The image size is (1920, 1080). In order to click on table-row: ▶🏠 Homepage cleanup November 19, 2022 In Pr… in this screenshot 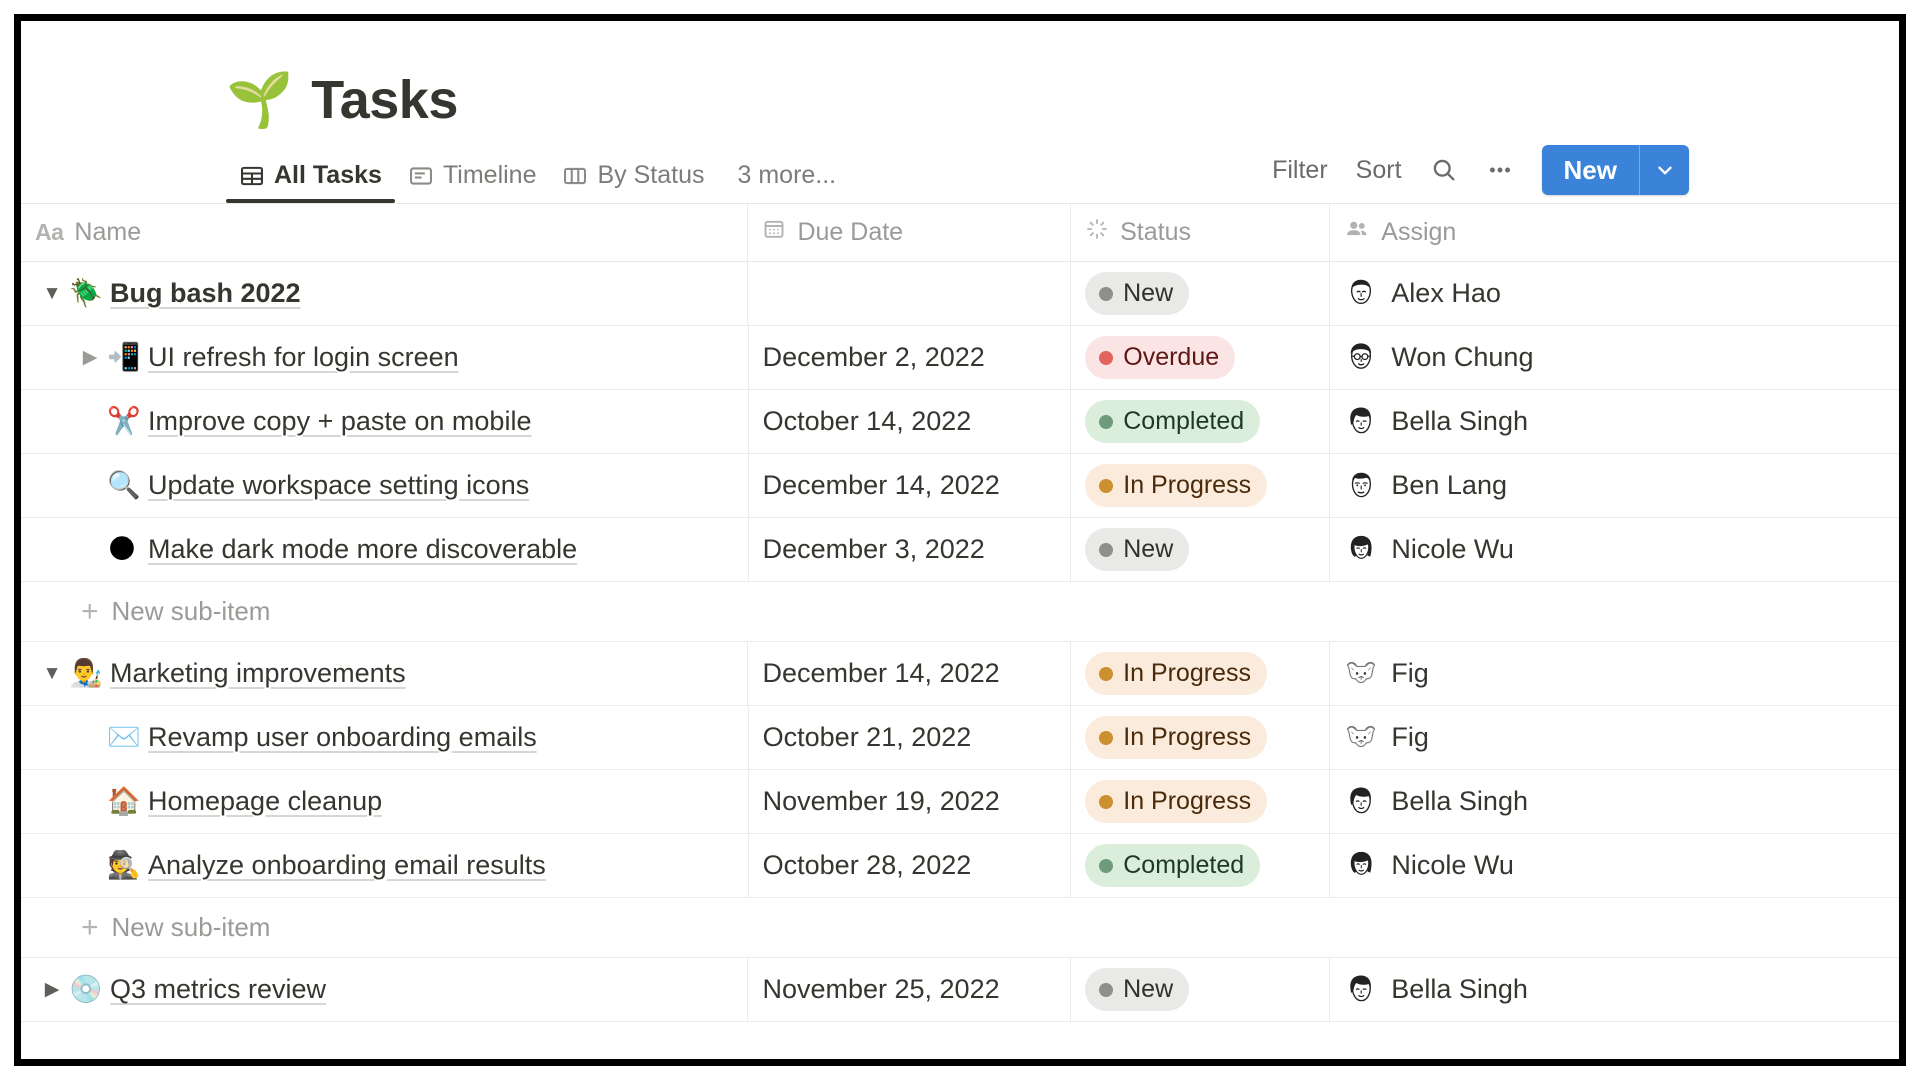, I will do `click(960, 802)`.